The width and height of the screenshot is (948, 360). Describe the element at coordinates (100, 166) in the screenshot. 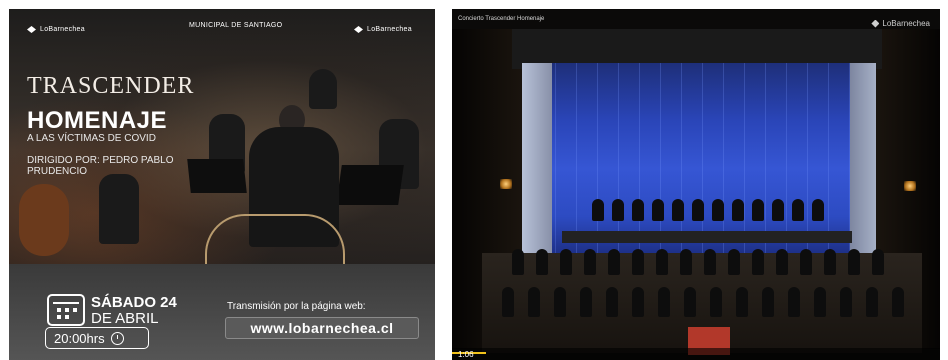

I see `poster-director: DIRIGIDO POR: PEDRO PABLO PRUDENCIO` at that location.